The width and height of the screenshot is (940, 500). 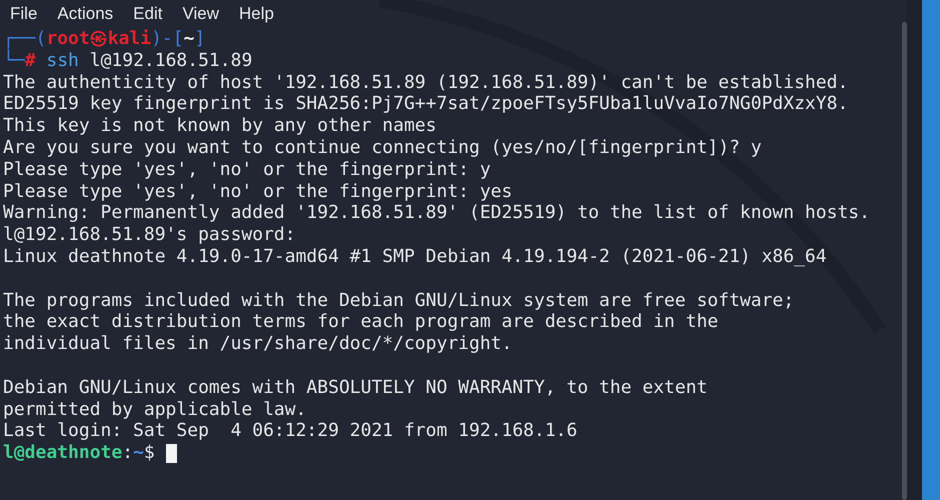 I want to click on prompt-frame: ┌──(, so click(x=24, y=39).